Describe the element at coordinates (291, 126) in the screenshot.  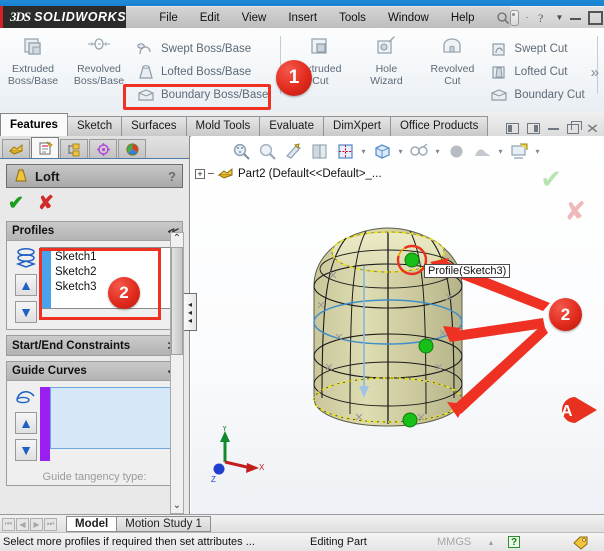
I see `tab-evaluate: Evaluate` at that location.